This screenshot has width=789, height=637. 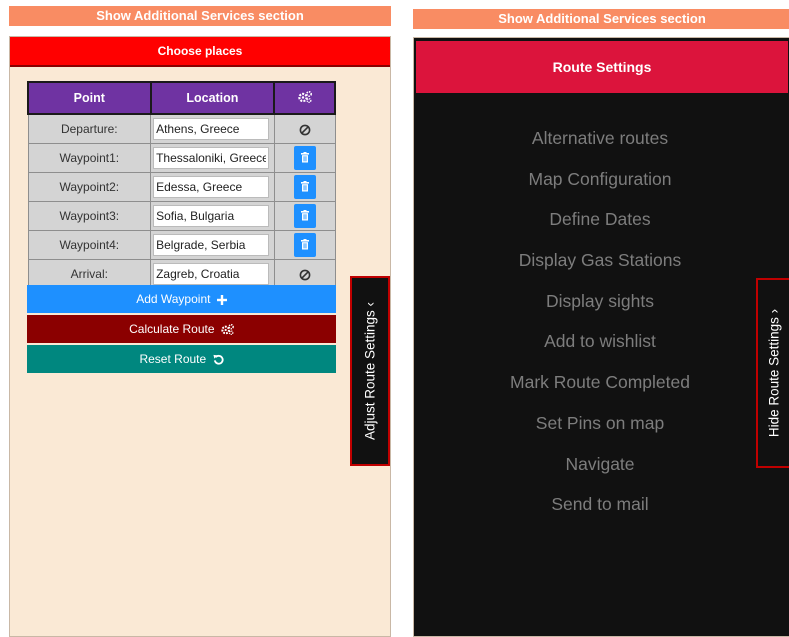 I want to click on menu-item-add-to-wishlist: Add to wishlist, so click(x=600, y=341).